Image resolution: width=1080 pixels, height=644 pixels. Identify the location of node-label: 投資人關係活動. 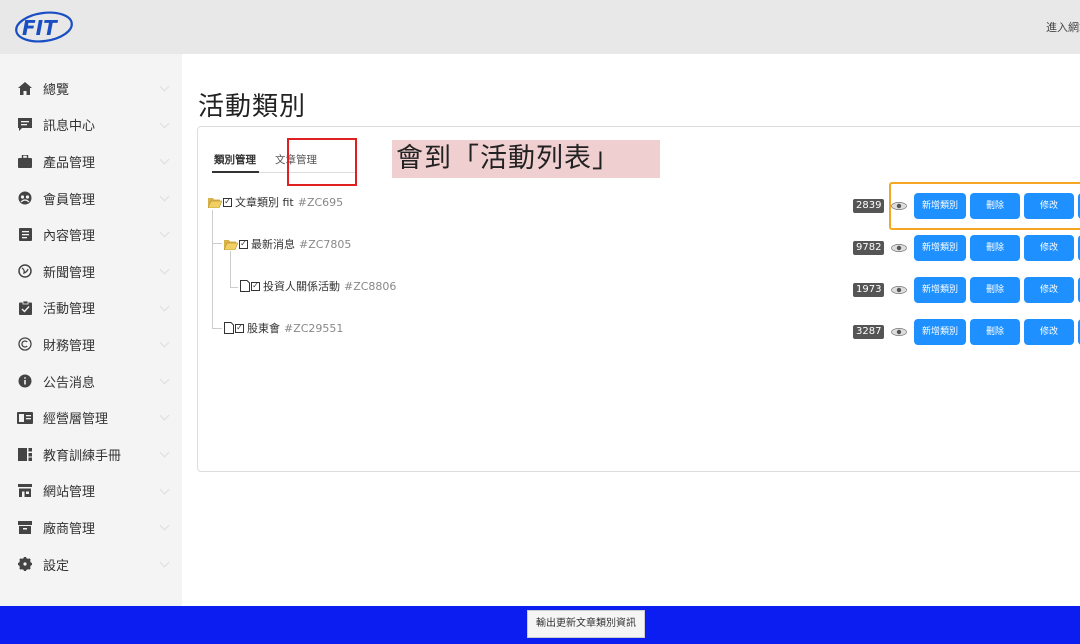
(301, 286).